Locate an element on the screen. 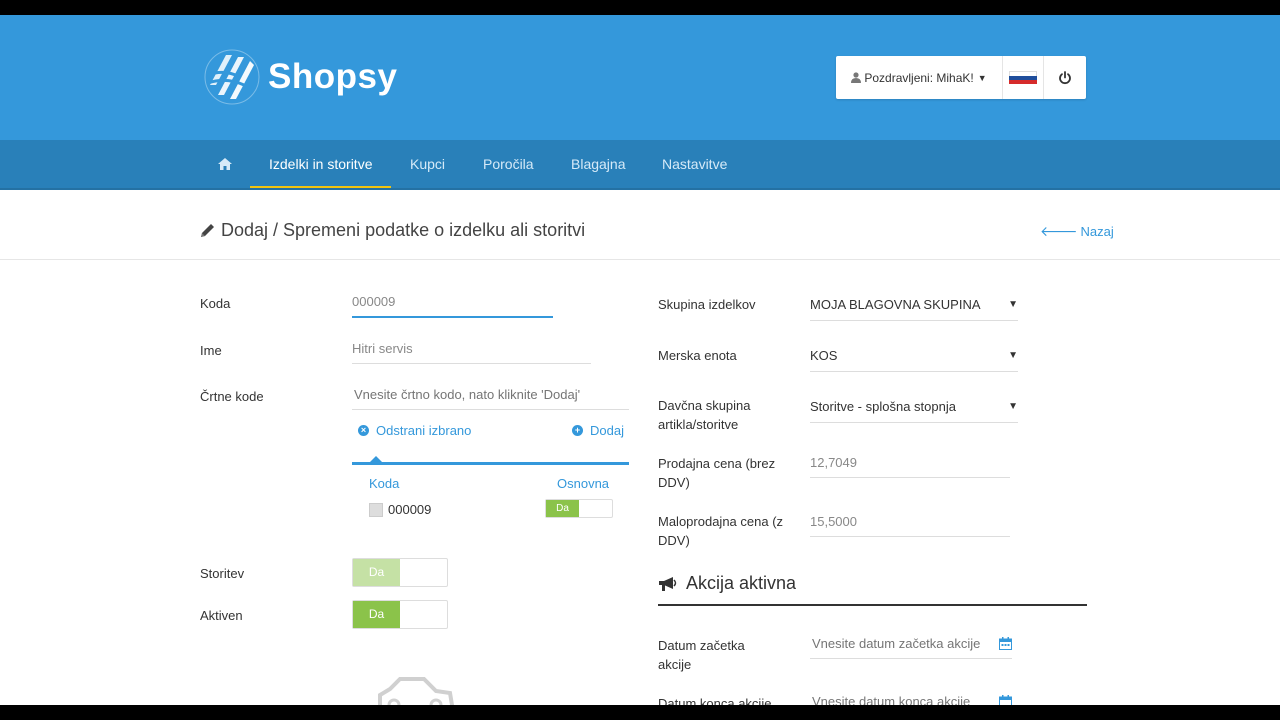  active-toggle: Da is located at coordinates (400, 614).